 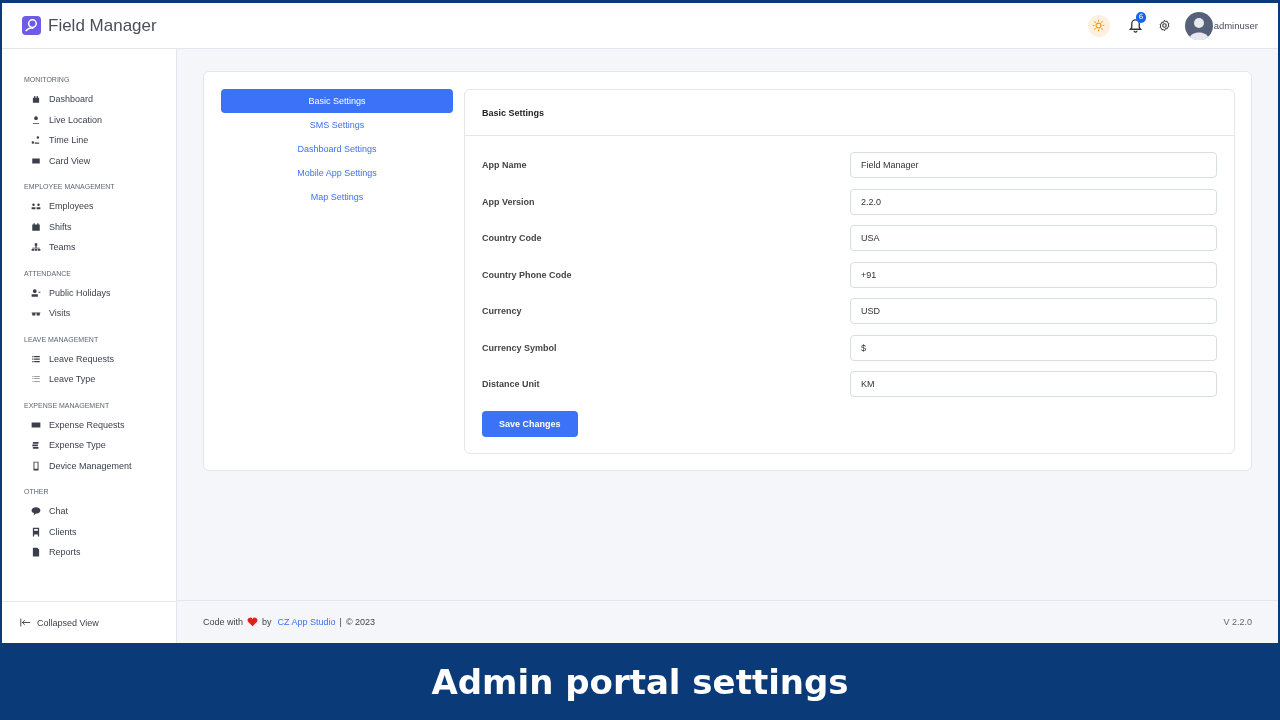 What do you see at coordinates (31, 25) in the screenshot?
I see `logo-icon` at bounding box center [31, 25].